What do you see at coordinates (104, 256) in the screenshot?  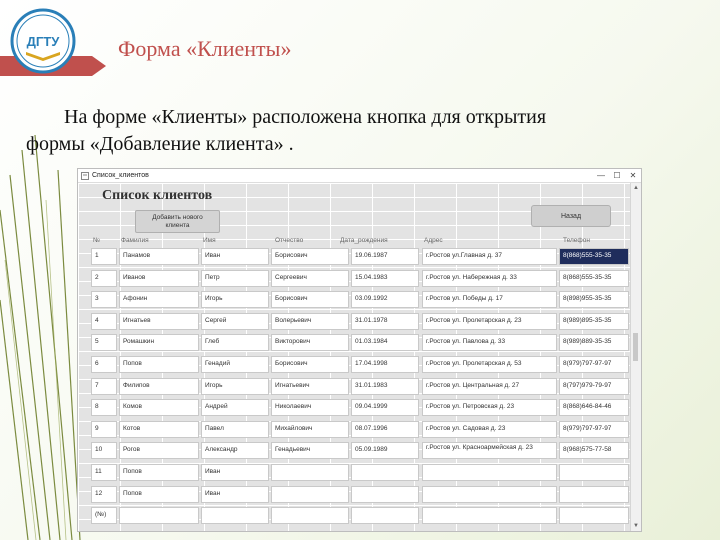 I see `cell-number: 1` at bounding box center [104, 256].